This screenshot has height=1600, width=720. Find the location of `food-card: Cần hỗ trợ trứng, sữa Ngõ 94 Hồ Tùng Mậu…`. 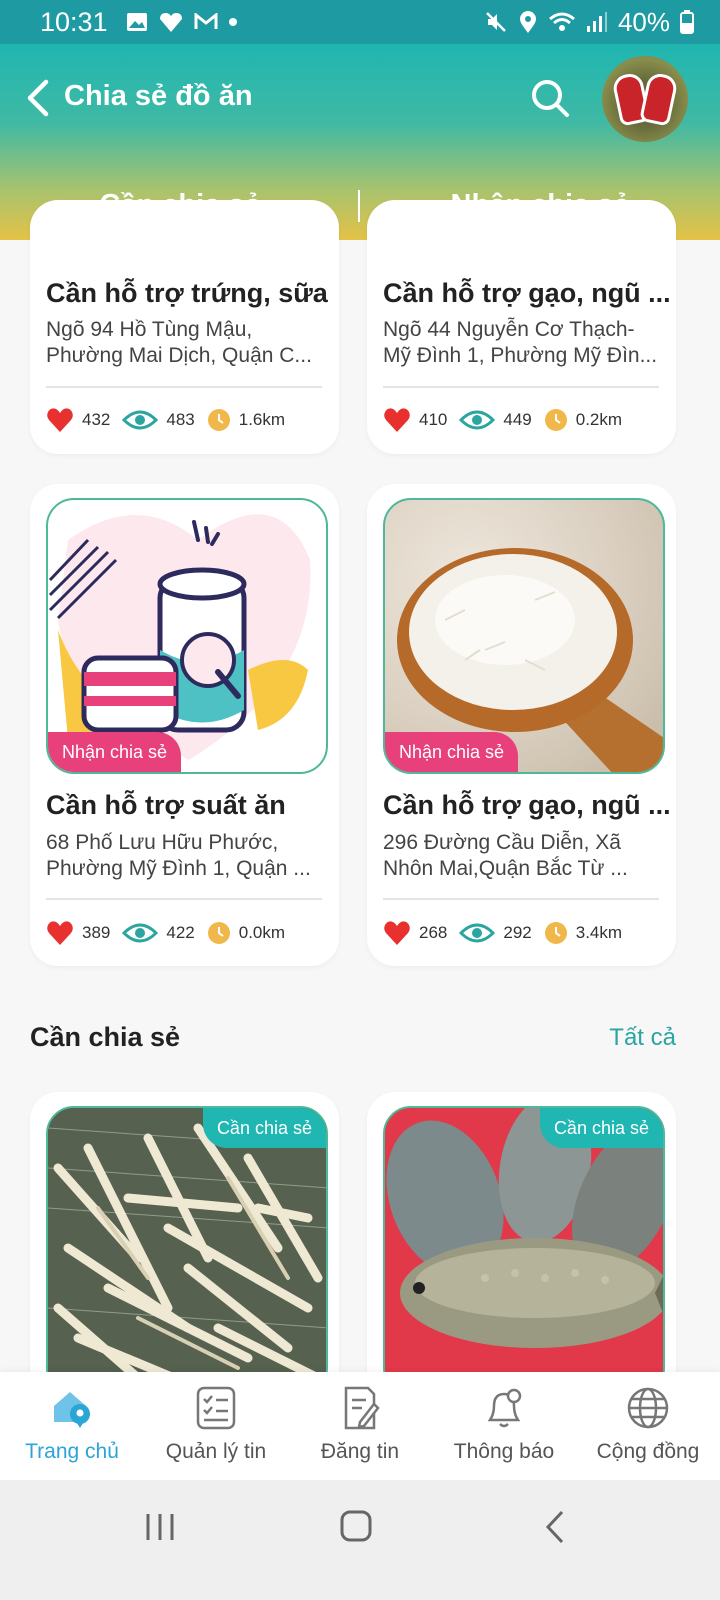

food-card: Cần hỗ trợ trứng, sữa Ngõ 94 Hồ Tùng Mậu… is located at coordinates (184, 327).